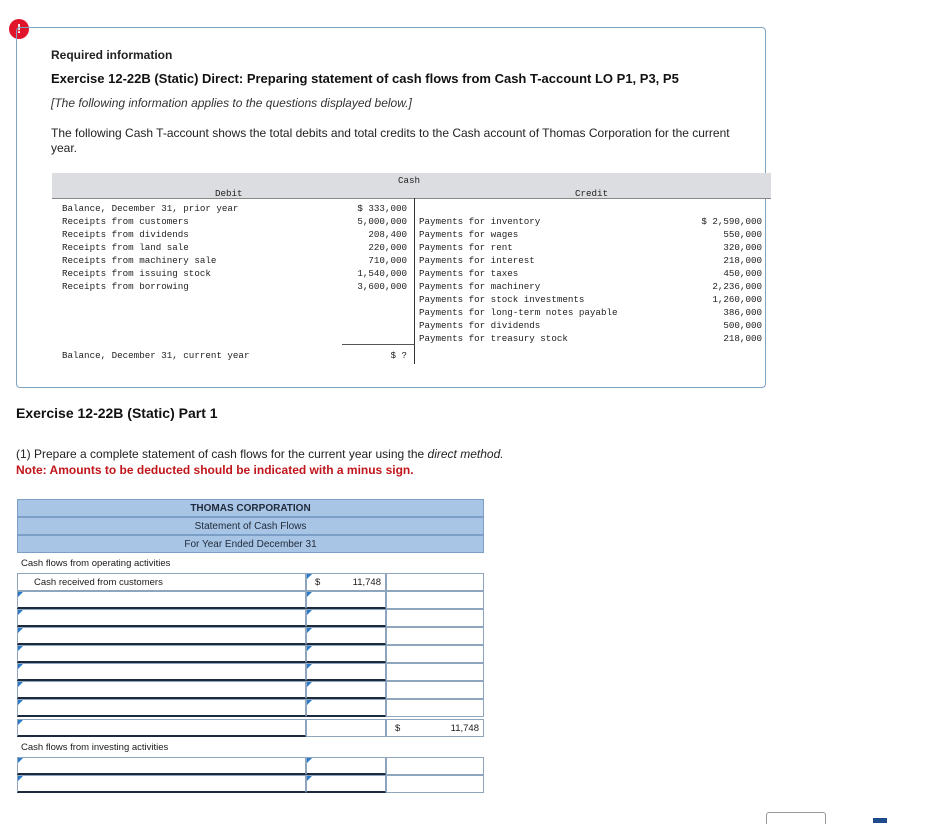  Describe the element at coordinates (156, 355) in the screenshot. I see `ending-balance-label: Balance, December 31, current year` at that location.